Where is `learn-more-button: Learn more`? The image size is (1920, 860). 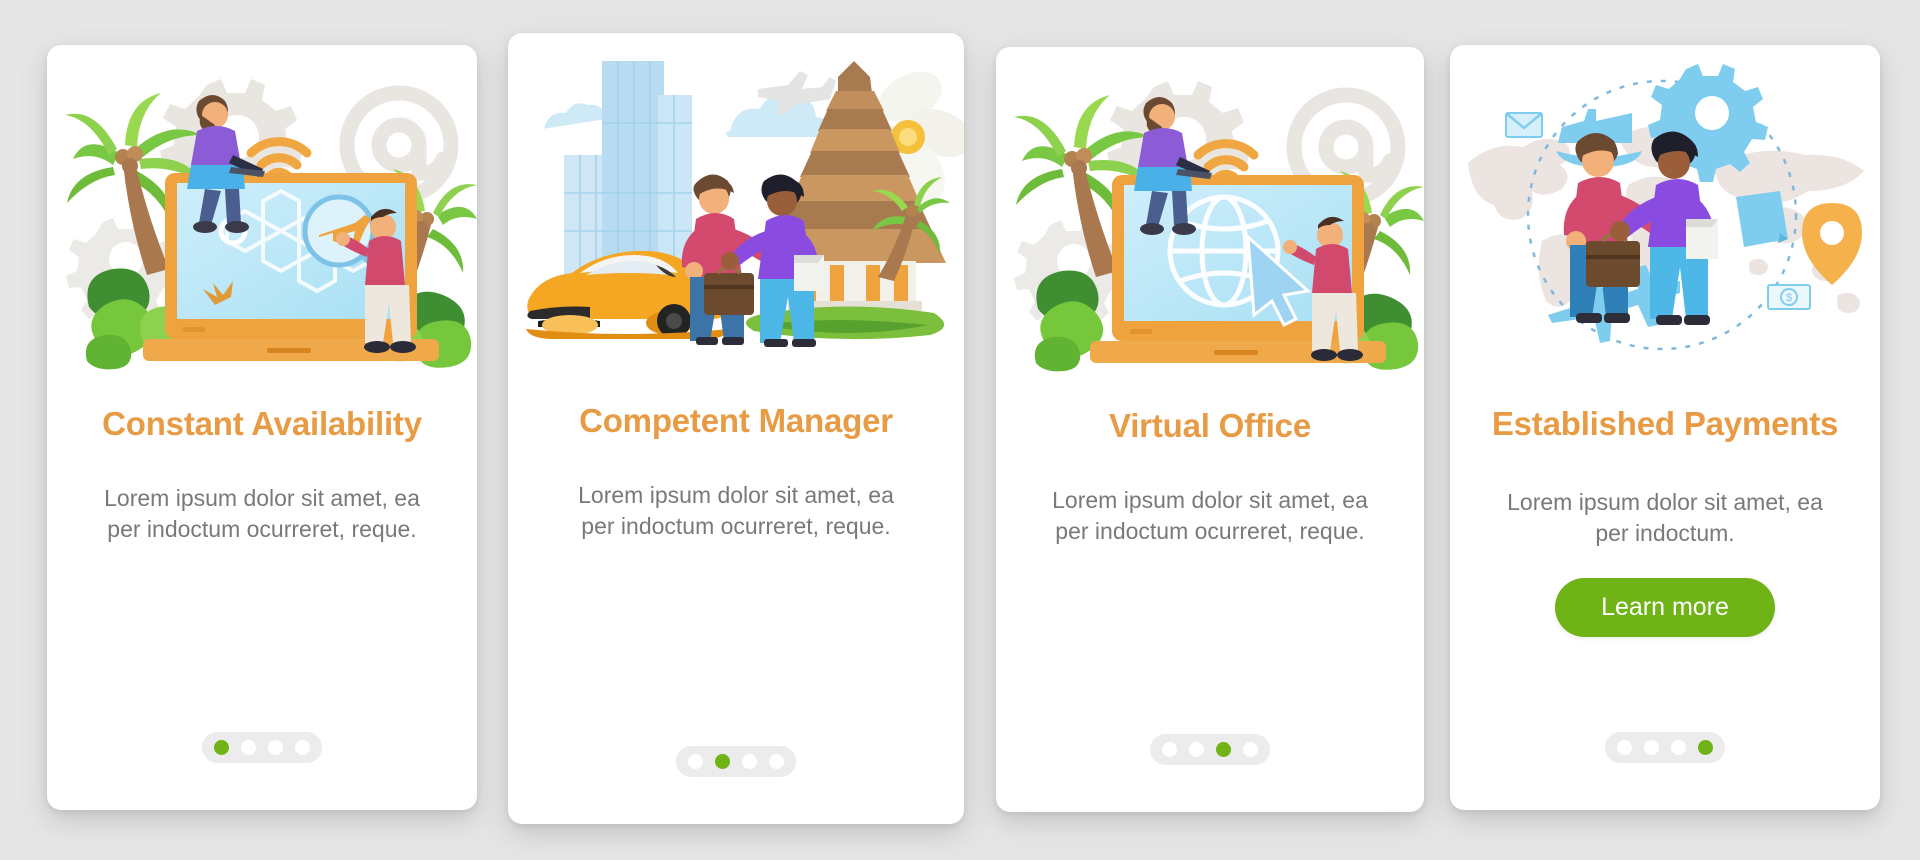 learn-more-button: Learn more is located at coordinates (1665, 608).